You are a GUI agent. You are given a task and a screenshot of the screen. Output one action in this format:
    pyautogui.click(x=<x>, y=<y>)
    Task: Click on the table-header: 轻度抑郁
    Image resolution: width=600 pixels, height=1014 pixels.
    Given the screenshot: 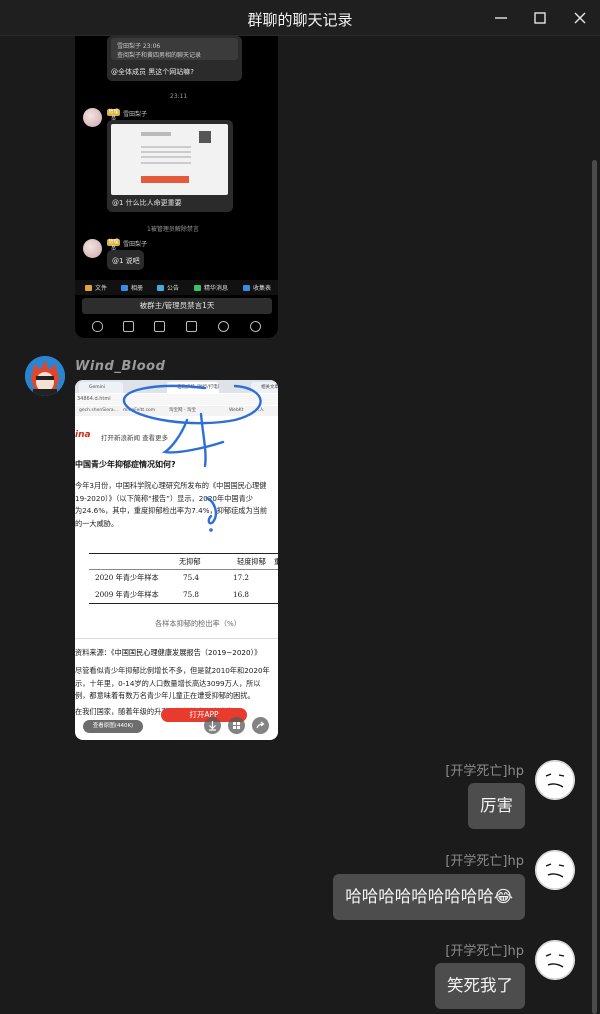 What is the action you would take?
    pyautogui.click(x=251, y=561)
    